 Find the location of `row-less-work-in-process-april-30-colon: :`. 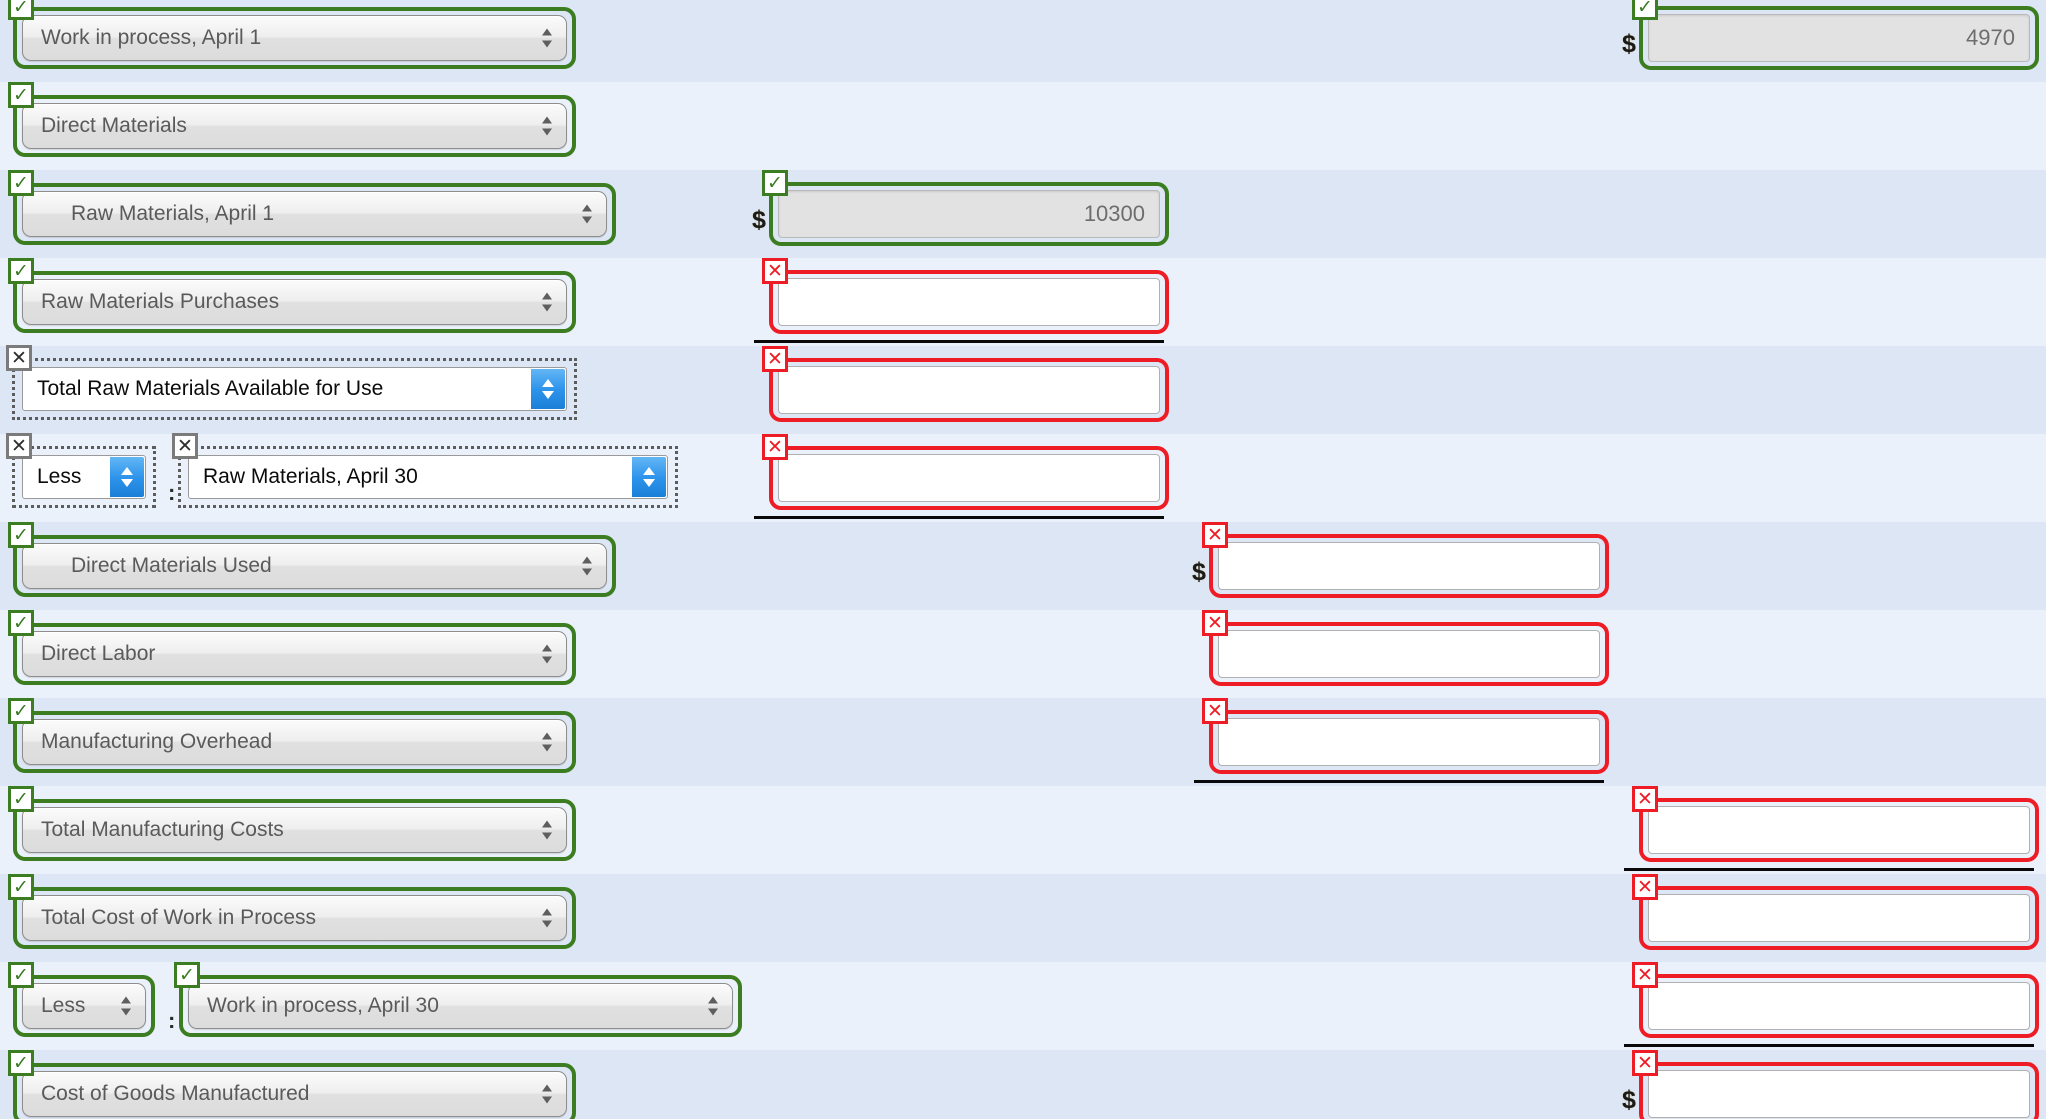

row-less-work-in-process-april-30-colon: : is located at coordinates (172, 1020).